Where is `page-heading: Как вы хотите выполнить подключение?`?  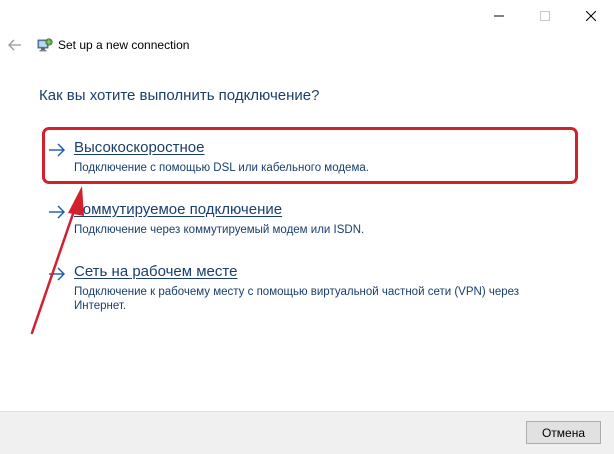
page-heading: Как вы хотите выполнить подключение? is located at coordinates (179, 95).